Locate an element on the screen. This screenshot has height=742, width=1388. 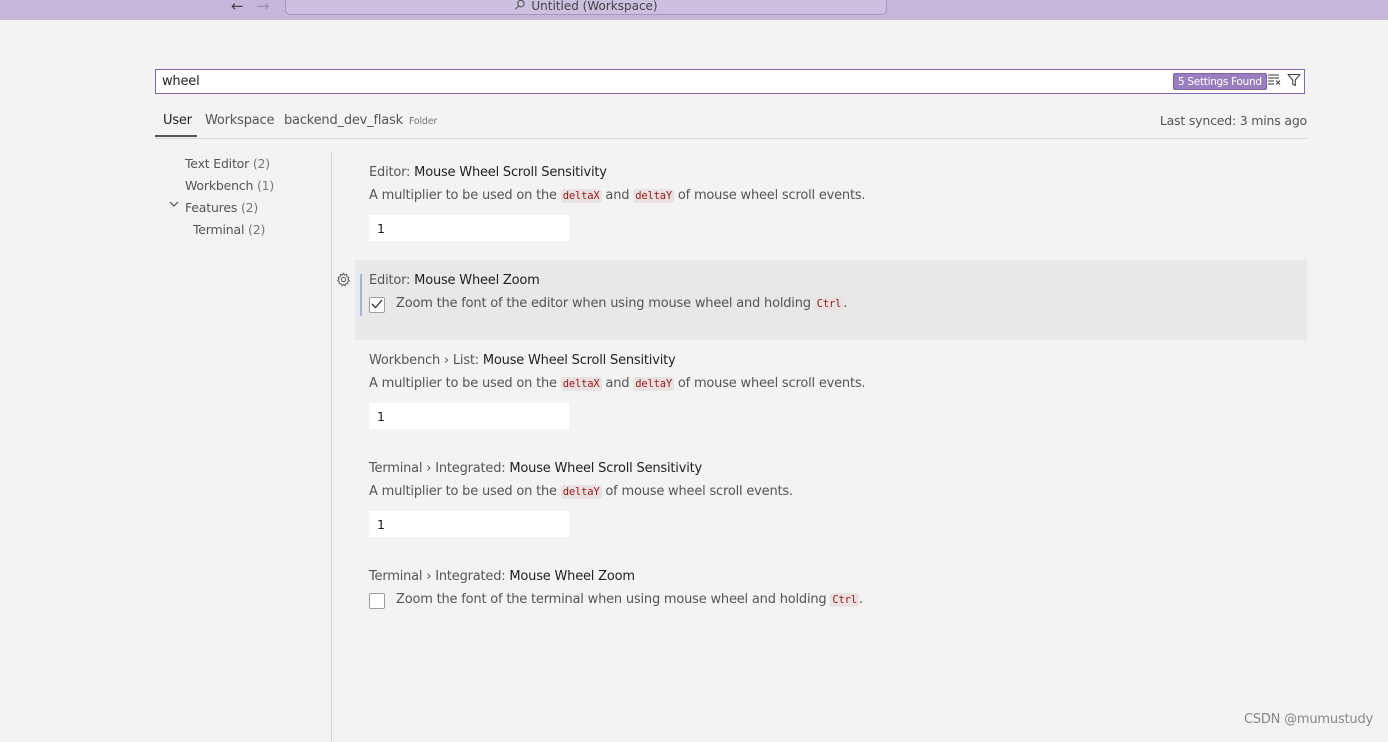
active-tab-indicator is located at coordinates (176, 136).